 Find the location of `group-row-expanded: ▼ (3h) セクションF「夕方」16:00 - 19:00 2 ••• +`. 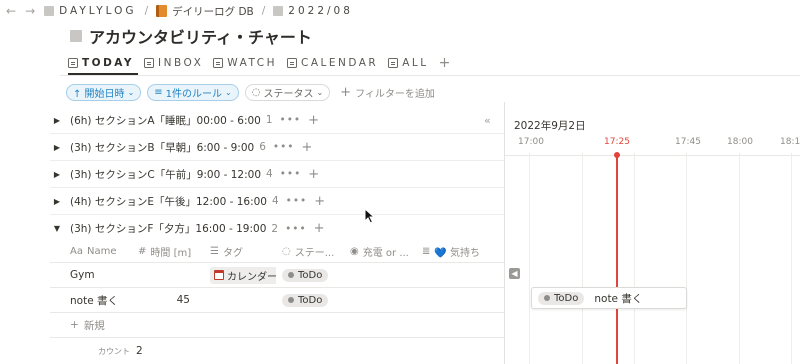

group-row-expanded: ▼ (3h) セクションF「夕方」16:00 - 19:00 2 ••• + is located at coordinates (277, 228).